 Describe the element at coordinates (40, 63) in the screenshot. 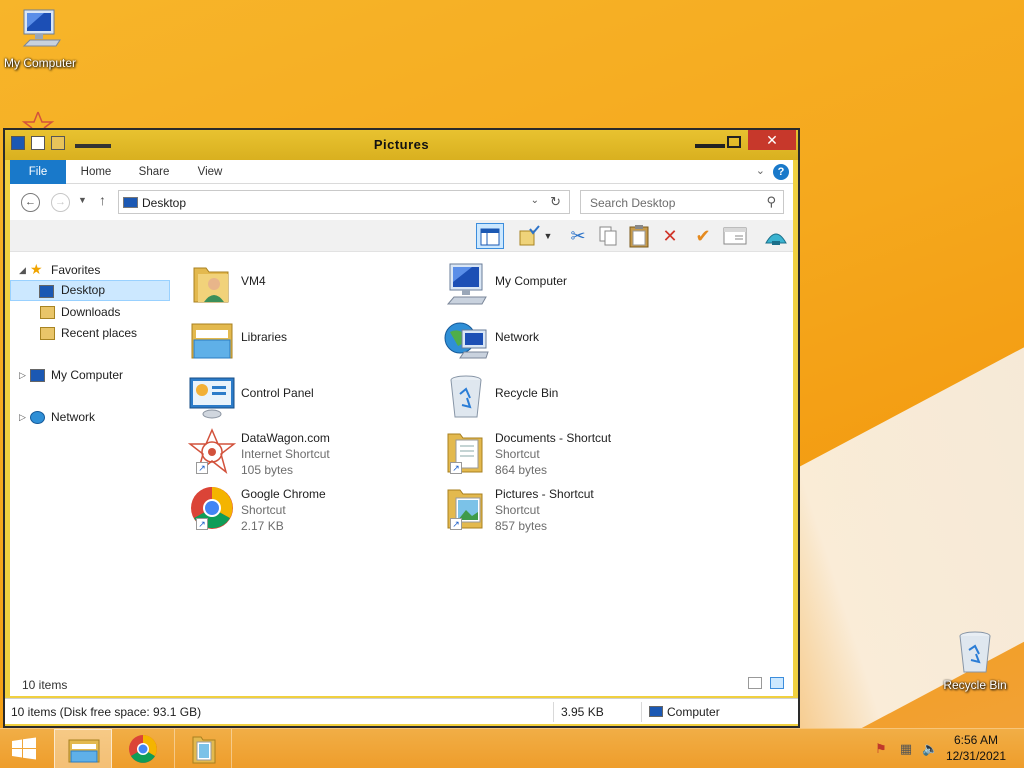

I see `desktop-icon-label: My Computer` at that location.